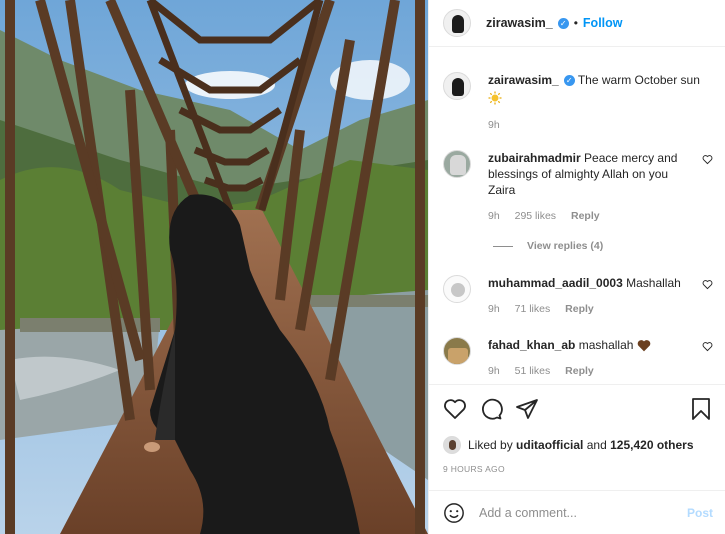 This screenshot has width=725, height=534. I want to click on post-button: Post, so click(700, 513).